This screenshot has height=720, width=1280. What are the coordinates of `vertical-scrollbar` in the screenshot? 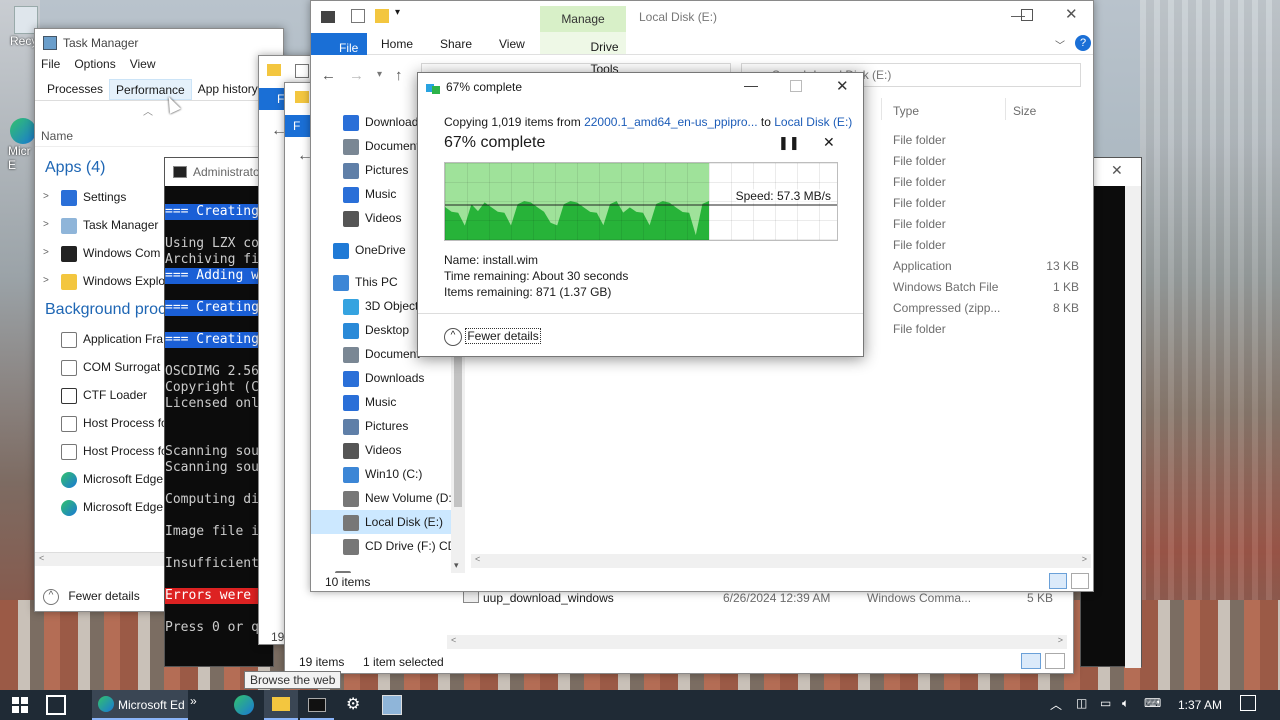 It's located at (1133, 427).